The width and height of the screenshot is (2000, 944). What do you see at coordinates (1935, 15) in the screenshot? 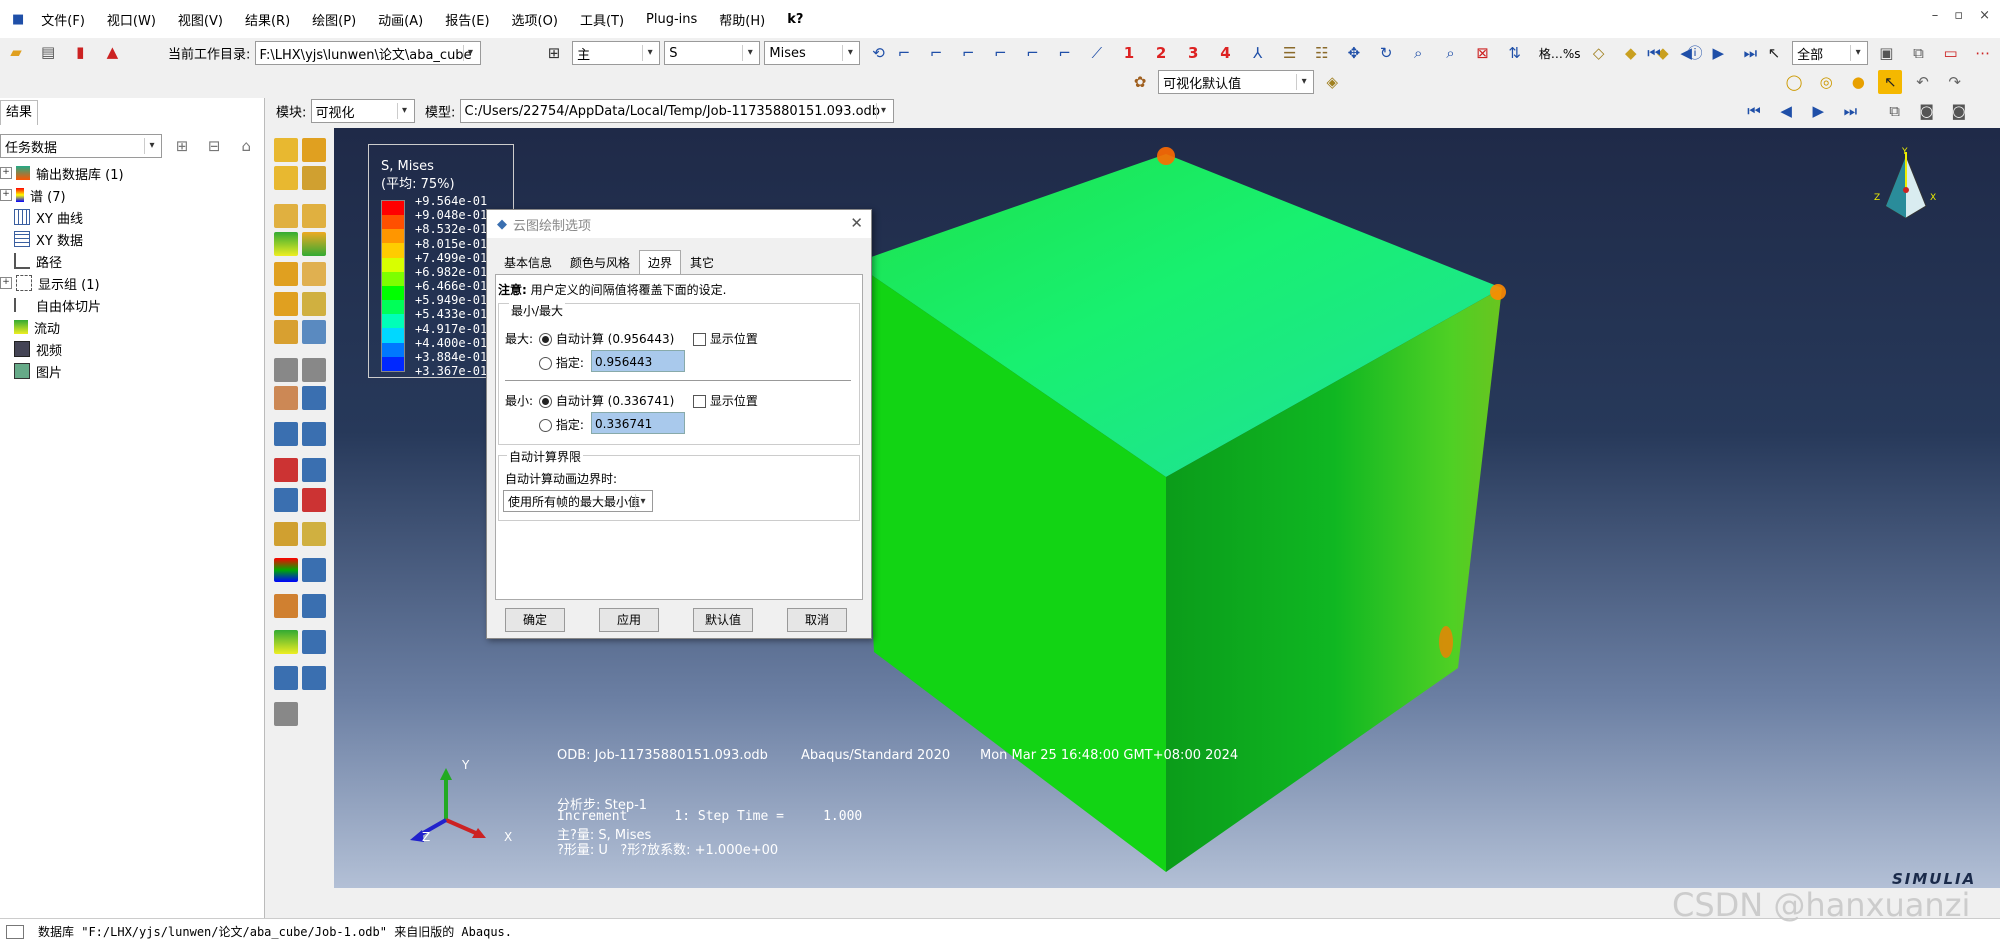
I see `minimize-icon: –` at bounding box center [1935, 15].